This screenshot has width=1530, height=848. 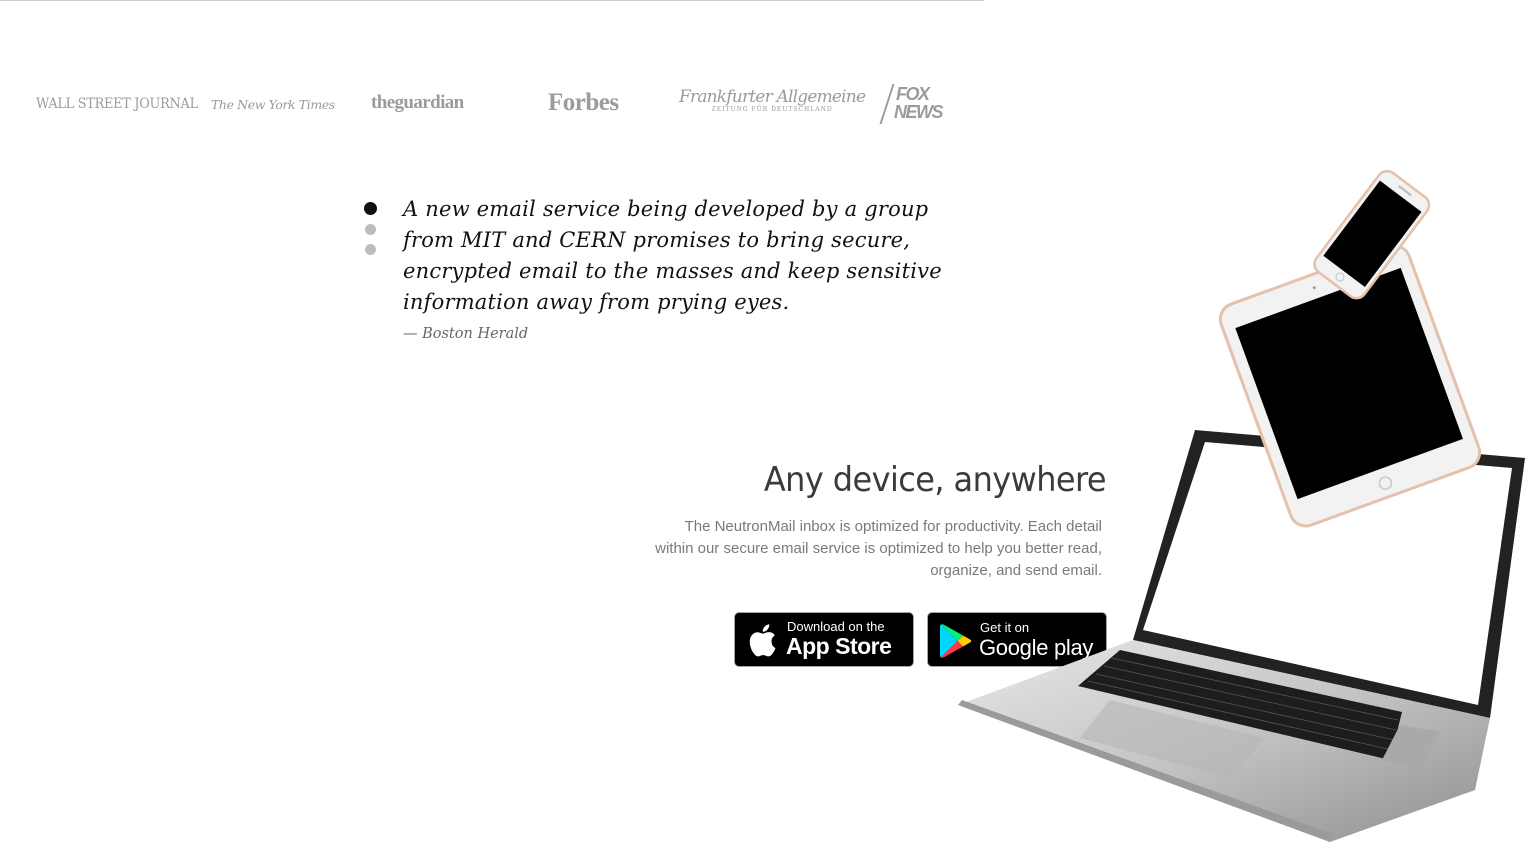 I want to click on app-store-button: Download on the App Store, so click(x=824, y=639).